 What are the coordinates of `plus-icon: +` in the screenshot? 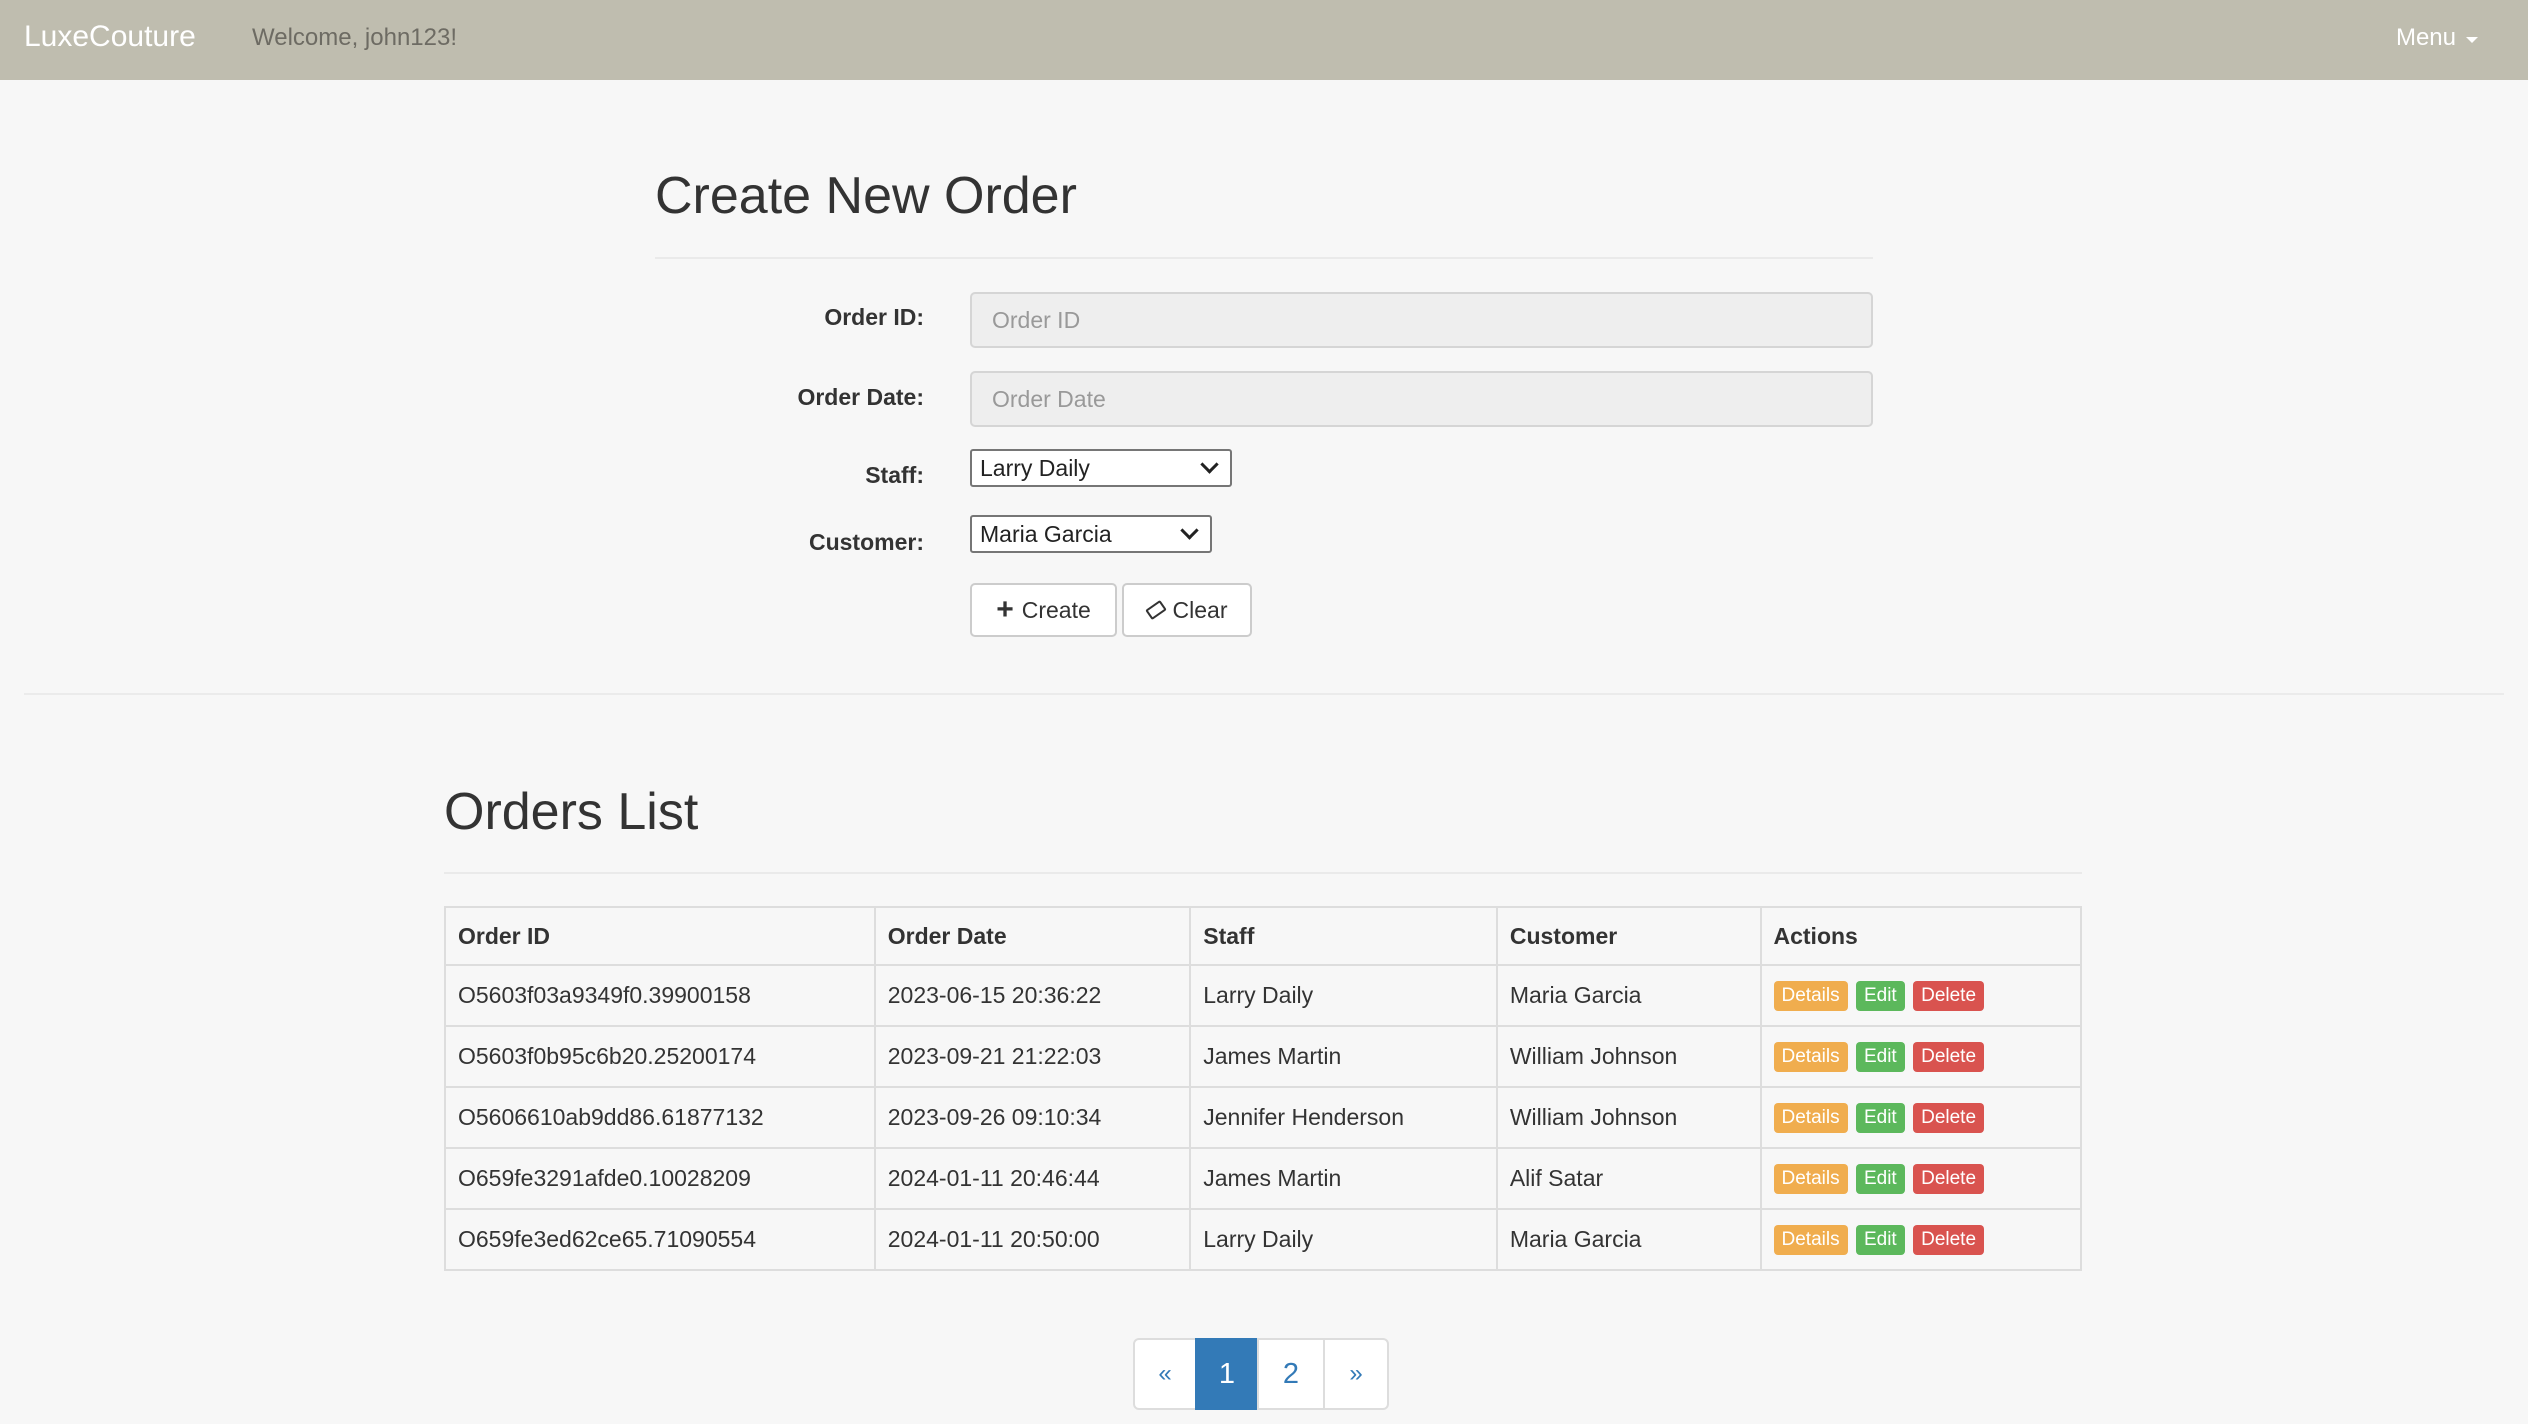 It's located at (1005, 609).